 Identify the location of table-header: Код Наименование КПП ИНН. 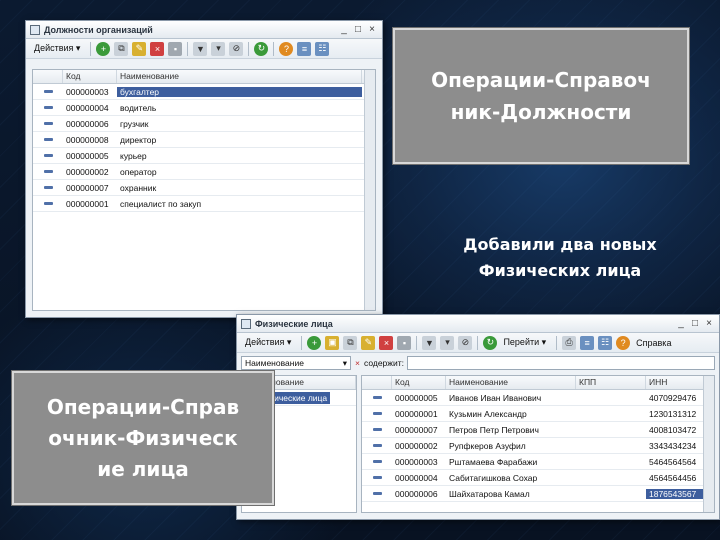
(538, 383).